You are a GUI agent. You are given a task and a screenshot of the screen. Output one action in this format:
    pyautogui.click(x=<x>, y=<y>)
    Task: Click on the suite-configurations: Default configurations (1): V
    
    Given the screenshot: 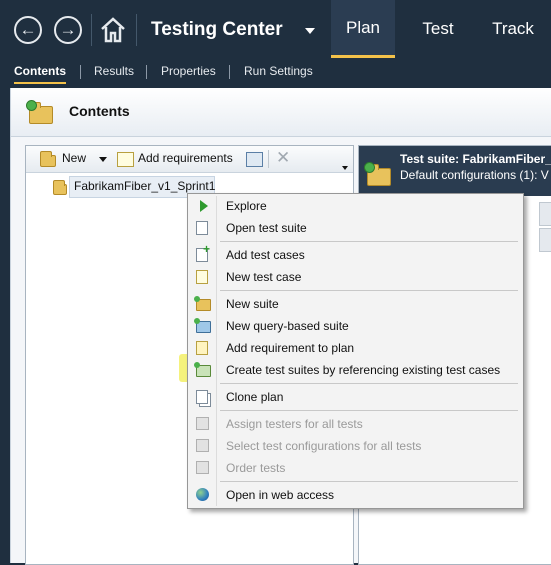 What is the action you would take?
    pyautogui.click(x=474, y=175)
    